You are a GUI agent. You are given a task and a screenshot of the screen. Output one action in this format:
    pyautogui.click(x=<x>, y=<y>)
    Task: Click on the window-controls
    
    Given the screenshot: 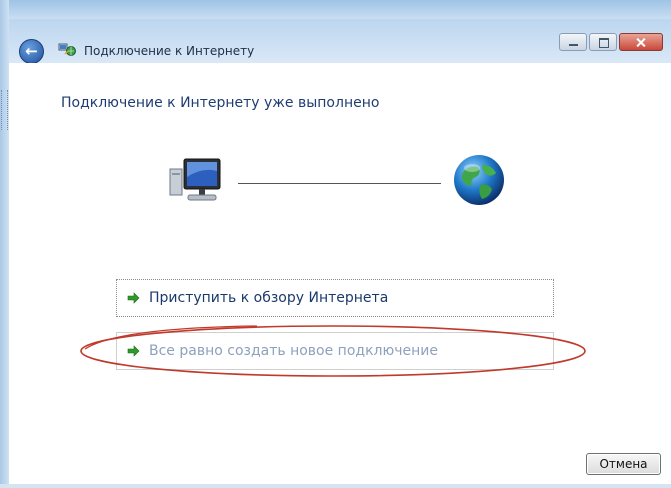 What is the action you would take?
    pyautogui.click(x=611, y=42)
    